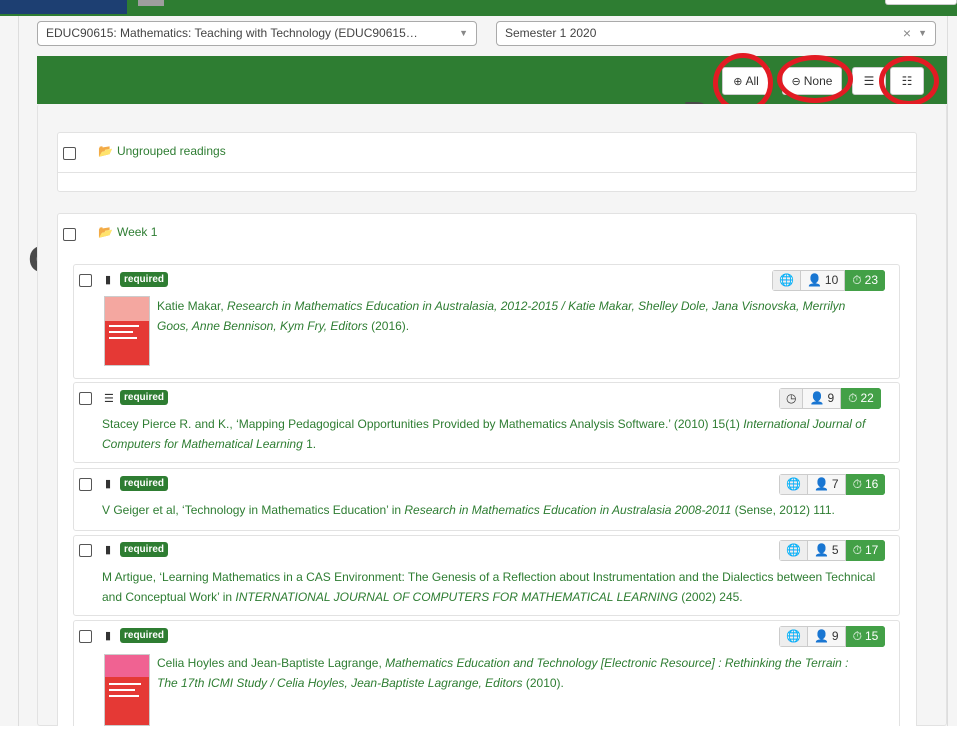 The image size is (957, 748). I want to click on citation-rest: (2010)., so click(543, 683).